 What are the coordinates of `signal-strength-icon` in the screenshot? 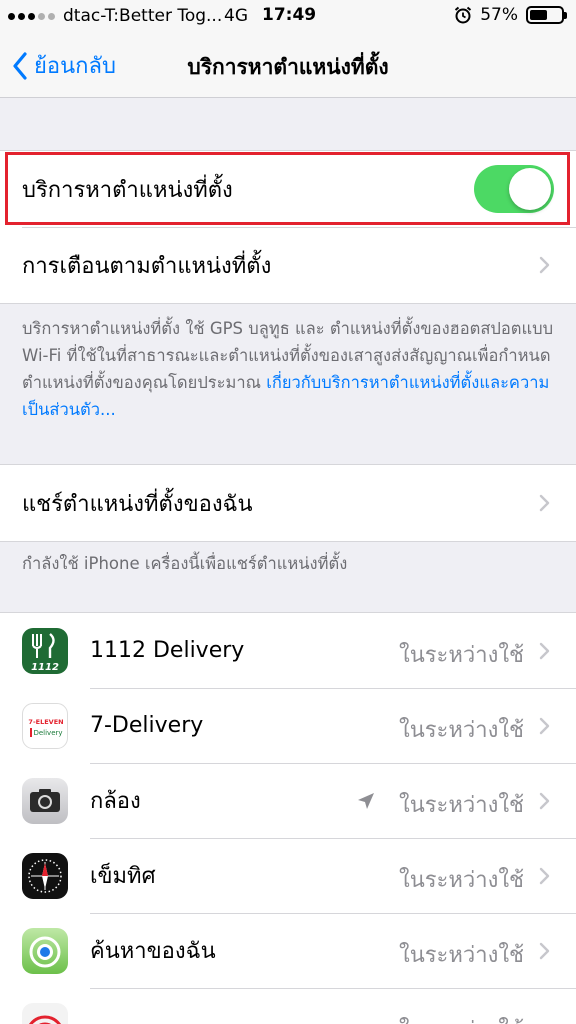 It's located at (31, 16).